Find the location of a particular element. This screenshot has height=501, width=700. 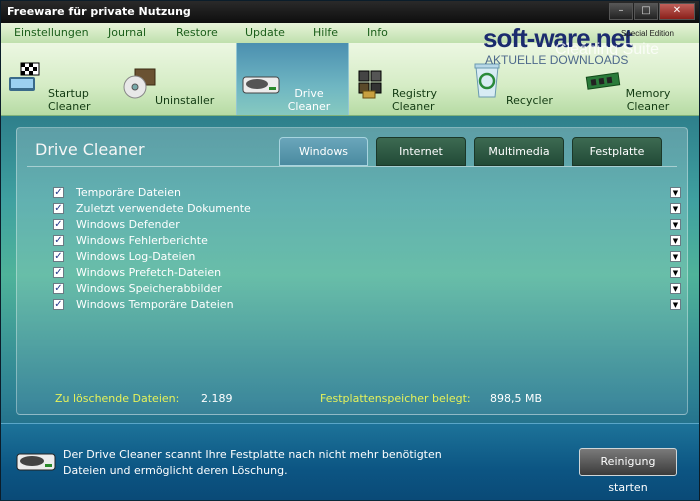

cd-disk-icon is located at coordinates (139, 83).